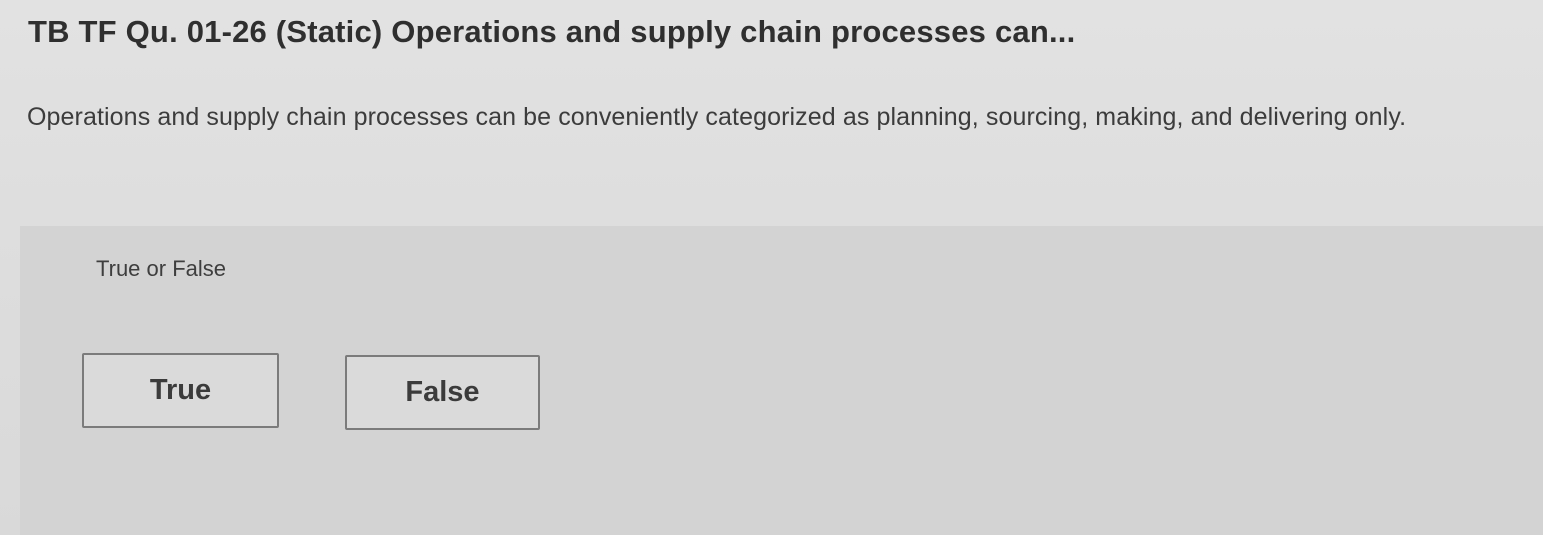  I want to click on false-button: False, so click(442, 392).